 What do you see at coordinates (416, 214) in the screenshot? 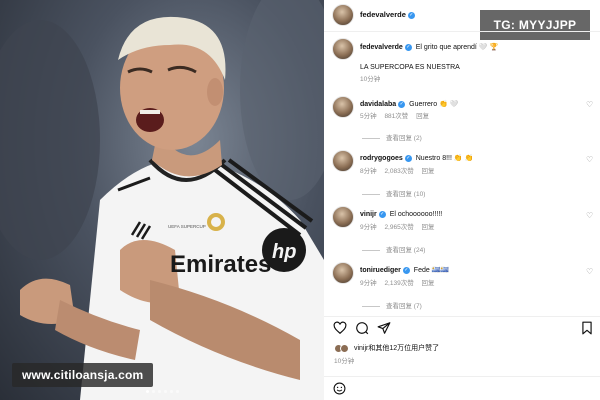
I see `comment-text: El ochoooooo!!!!!` at bounding box center [416, 214].